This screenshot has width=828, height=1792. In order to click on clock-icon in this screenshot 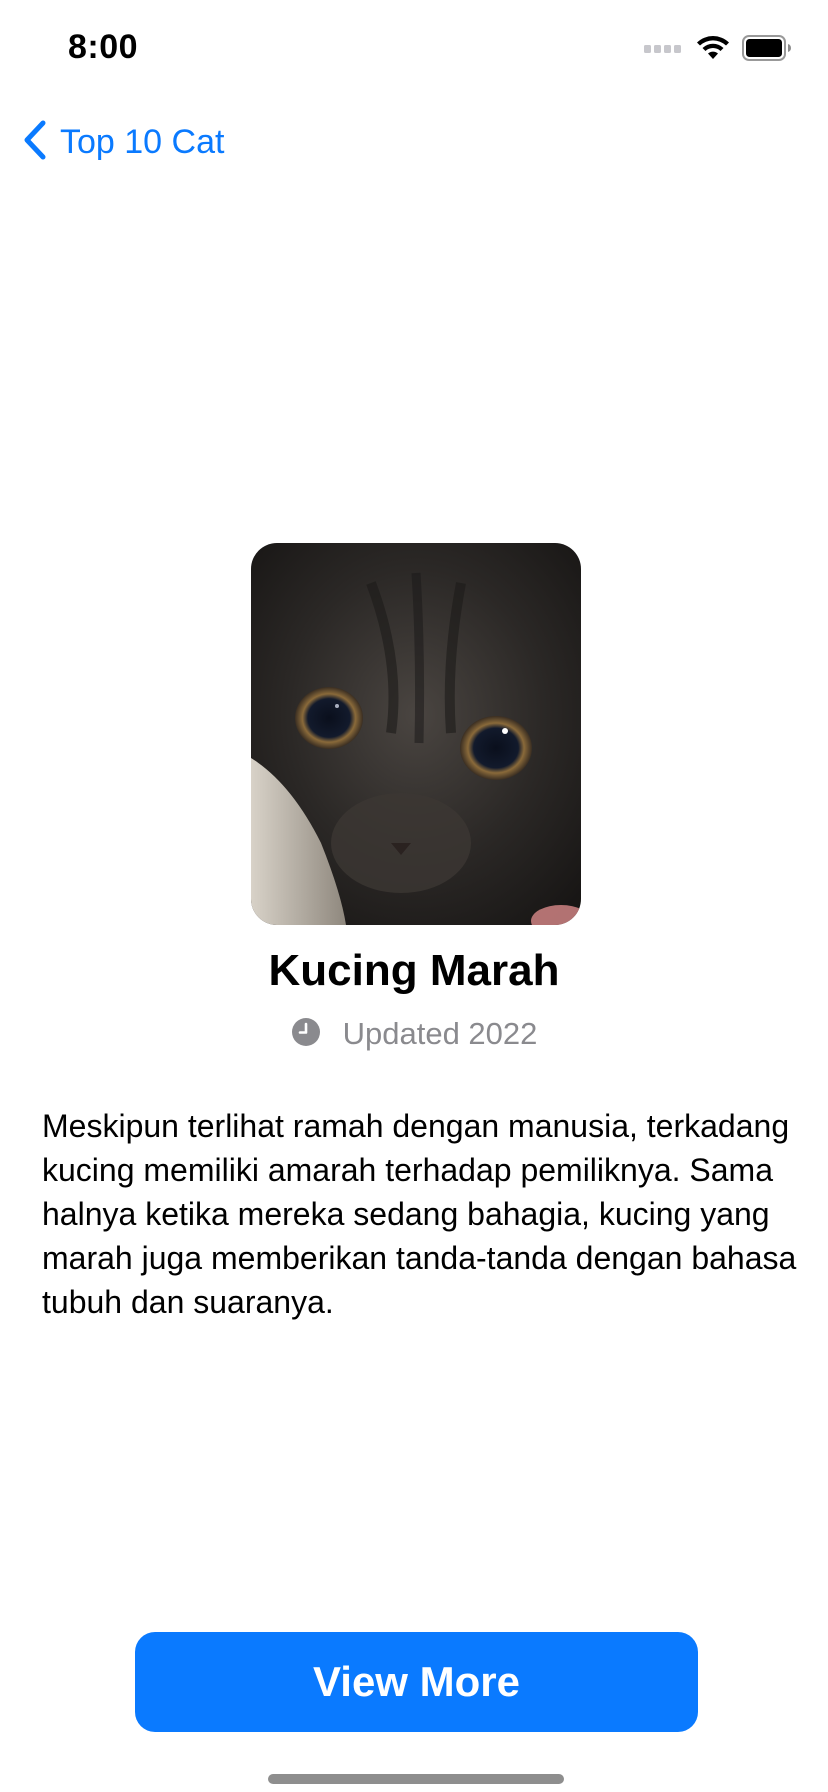, I will do `click(306, 1034)`.